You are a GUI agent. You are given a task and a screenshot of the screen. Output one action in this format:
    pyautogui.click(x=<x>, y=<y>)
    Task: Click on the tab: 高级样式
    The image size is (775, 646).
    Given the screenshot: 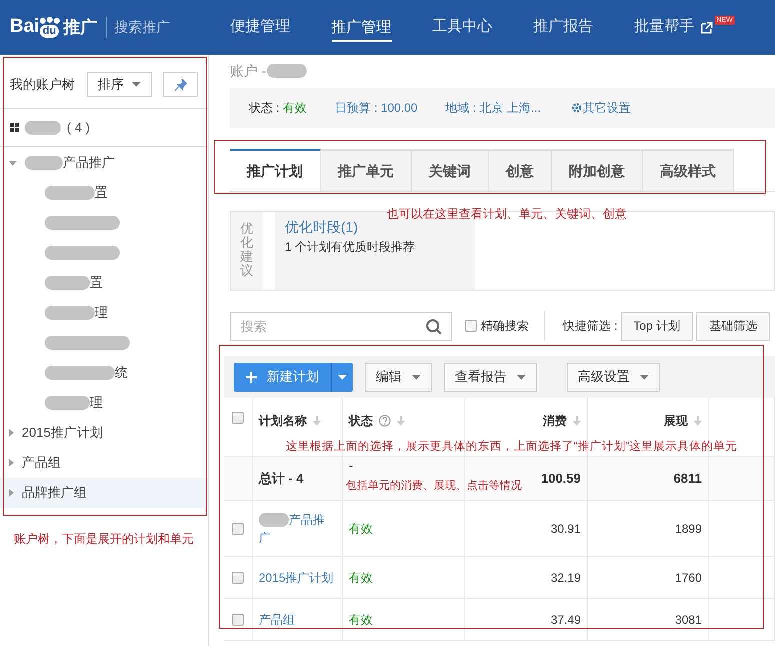 What is the action you would take?
    pyautogui.click(x=688, y=170)
    